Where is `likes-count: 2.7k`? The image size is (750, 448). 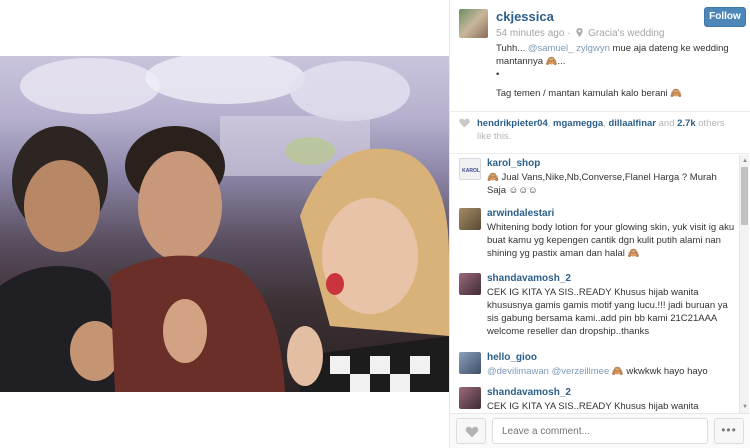 likes-count: 2.7k is located at coordinates (686, 123).